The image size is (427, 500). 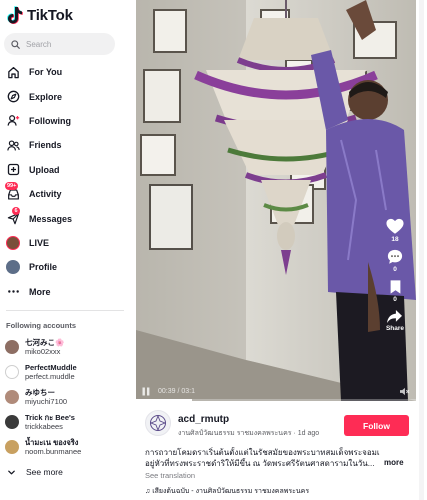 I want to click on nav-item-messages: 6 Messages, so click(x=68, y=218).